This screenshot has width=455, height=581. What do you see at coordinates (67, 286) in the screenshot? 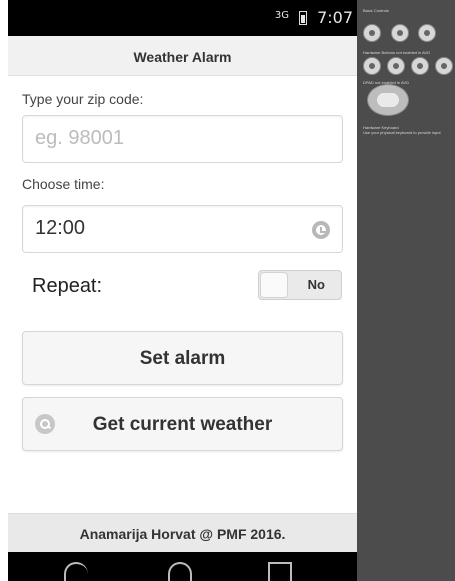
I see `repeat-label: Repeat:` at bounding box center [67, 286].